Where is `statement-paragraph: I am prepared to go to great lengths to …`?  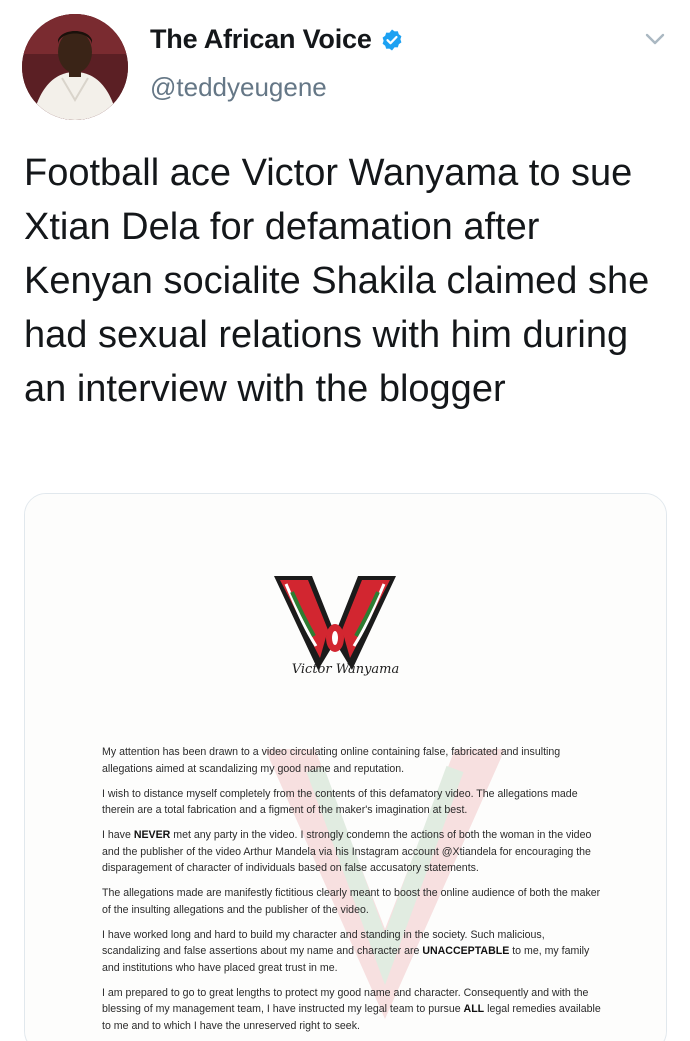
statement-paragraph: I am prepared to go to great lengths to … is located at coordinates (351, 1009).